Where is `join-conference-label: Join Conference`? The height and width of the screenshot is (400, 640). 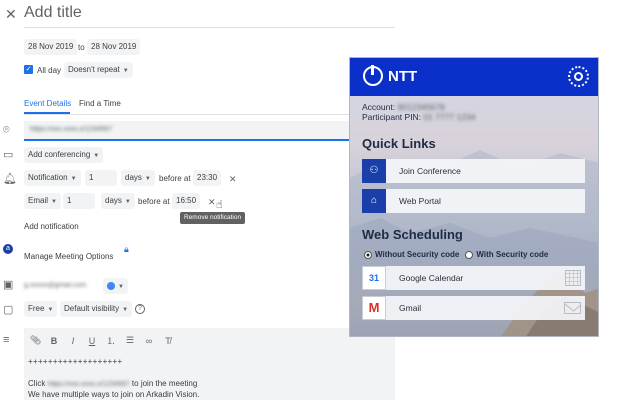 join-conference-label: Join Conference is located at coordinates (430, 171).